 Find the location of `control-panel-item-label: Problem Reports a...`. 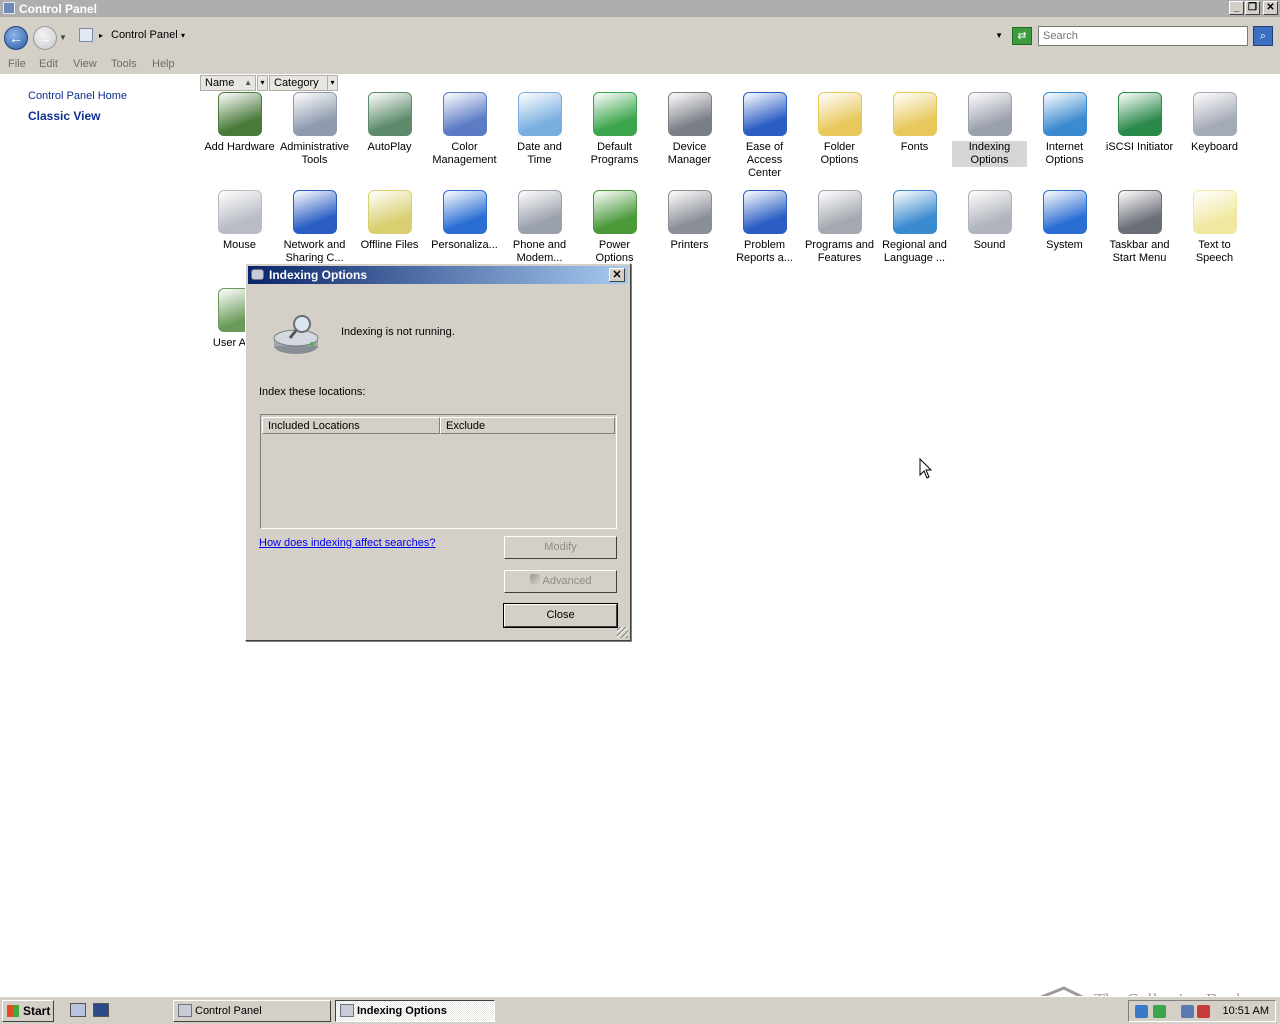

control-panel-item-label: Problem Reports a... is located at coordinates (764, 251).